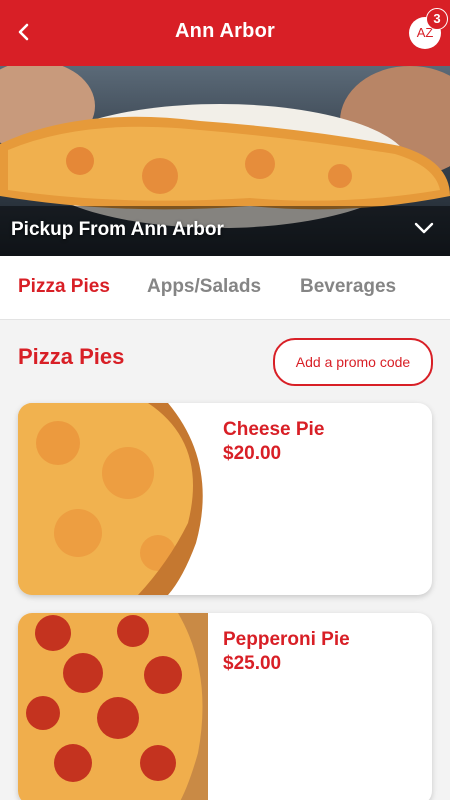 This screenshot has height=800, width=450. What do you see at coordinates (117, 229) in the screenshot?
I see `pickup-location-caption: Pickup From Ann Arbor` at bounding box center [117, 229].